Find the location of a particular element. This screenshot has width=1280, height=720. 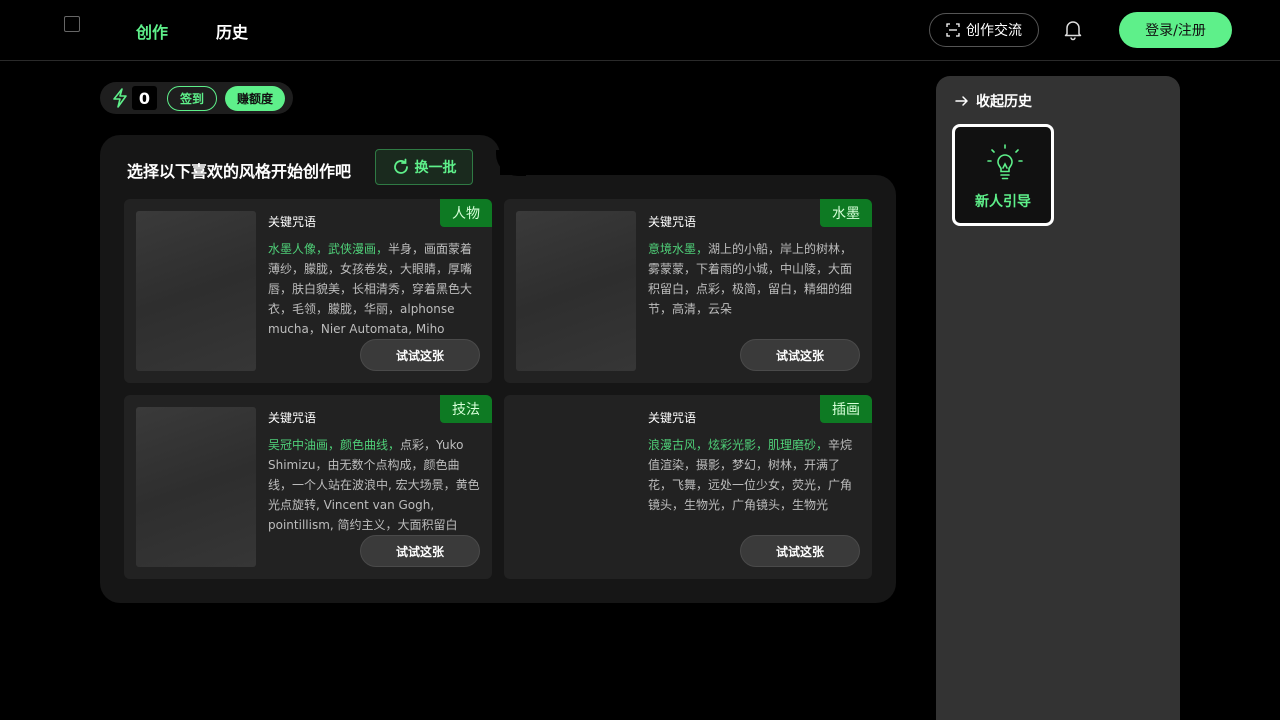

bell-icon is located at coordinates (1073, 29).